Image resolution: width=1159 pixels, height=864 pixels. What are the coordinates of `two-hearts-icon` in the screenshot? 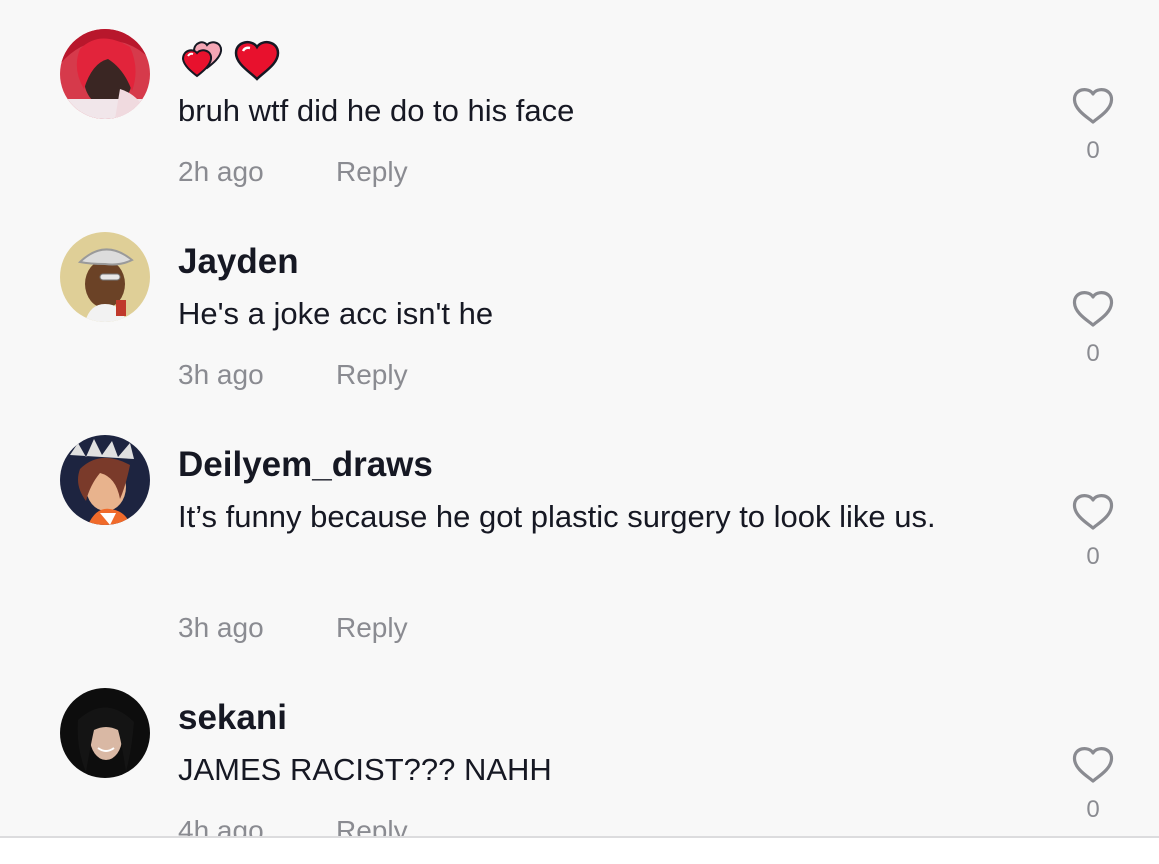 It's located at (202, 59).